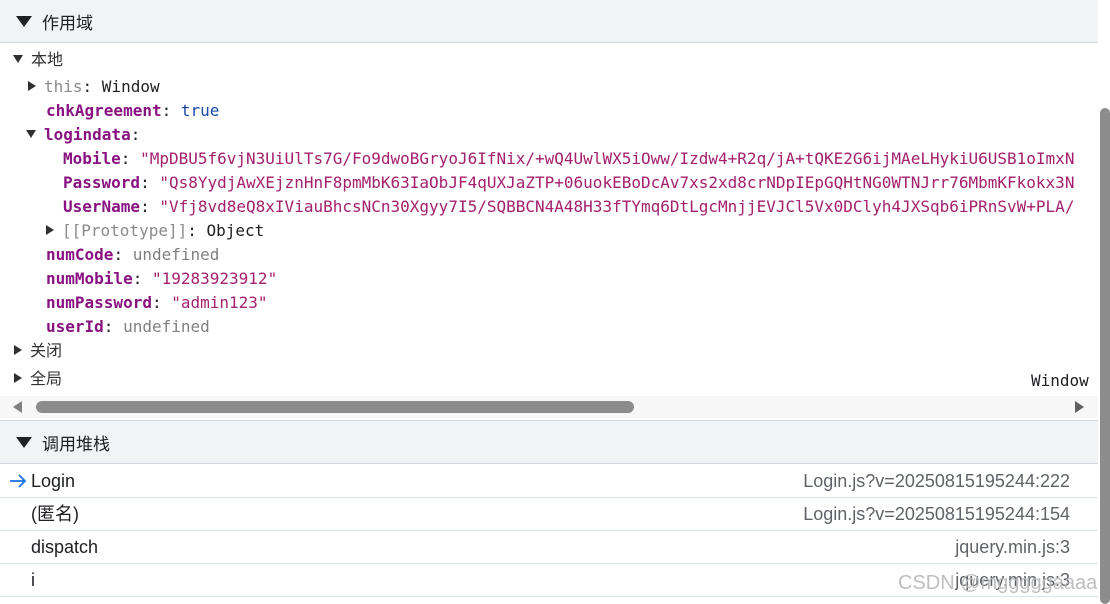  Describe the element at coordinates (46, 351) in the screenshot. I see `closure-label: 关闭` at that location.